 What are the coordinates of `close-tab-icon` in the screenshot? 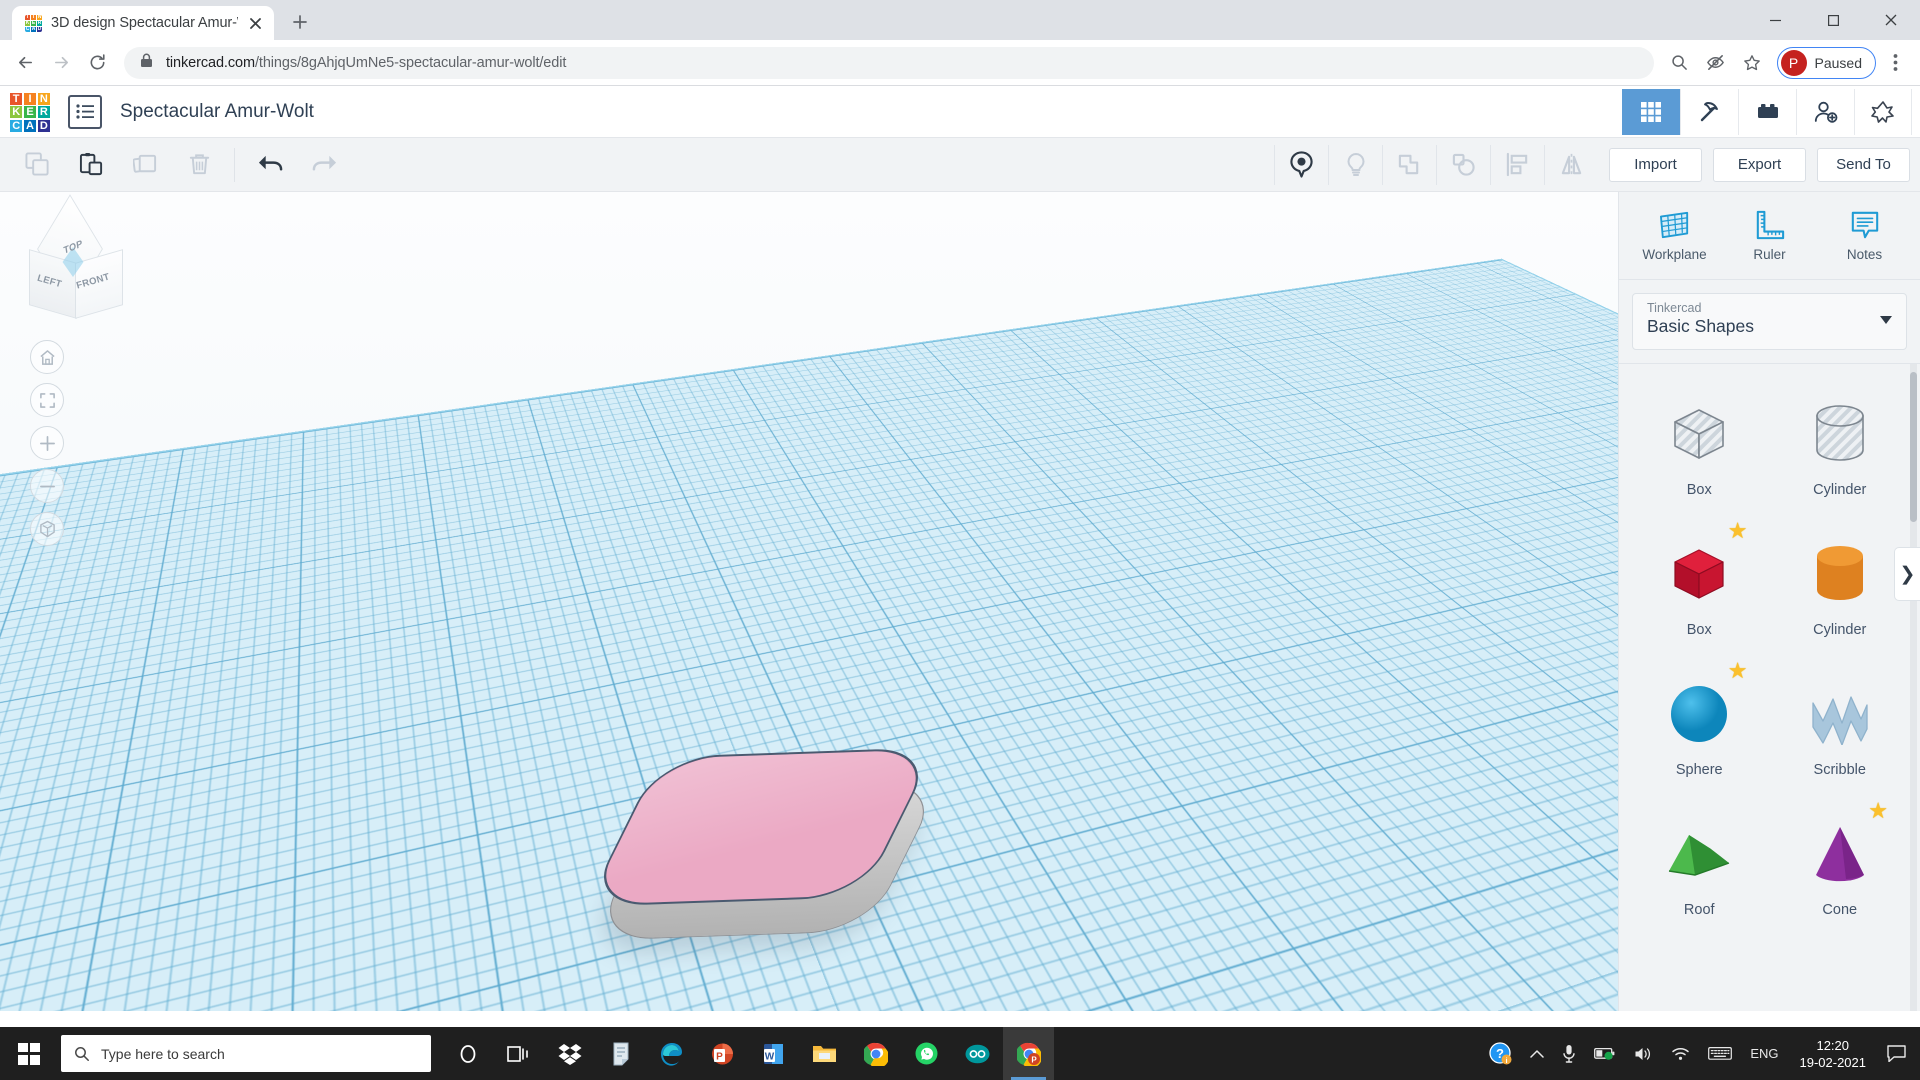 It's located at (255, 23).